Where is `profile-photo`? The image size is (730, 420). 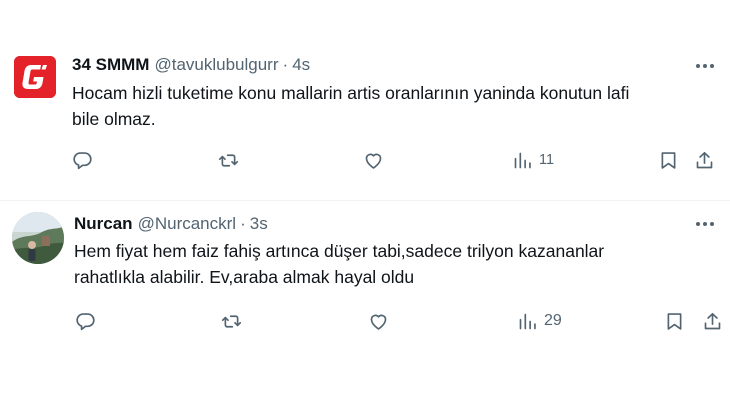 profile-photo is located at coordinates (38, 238).